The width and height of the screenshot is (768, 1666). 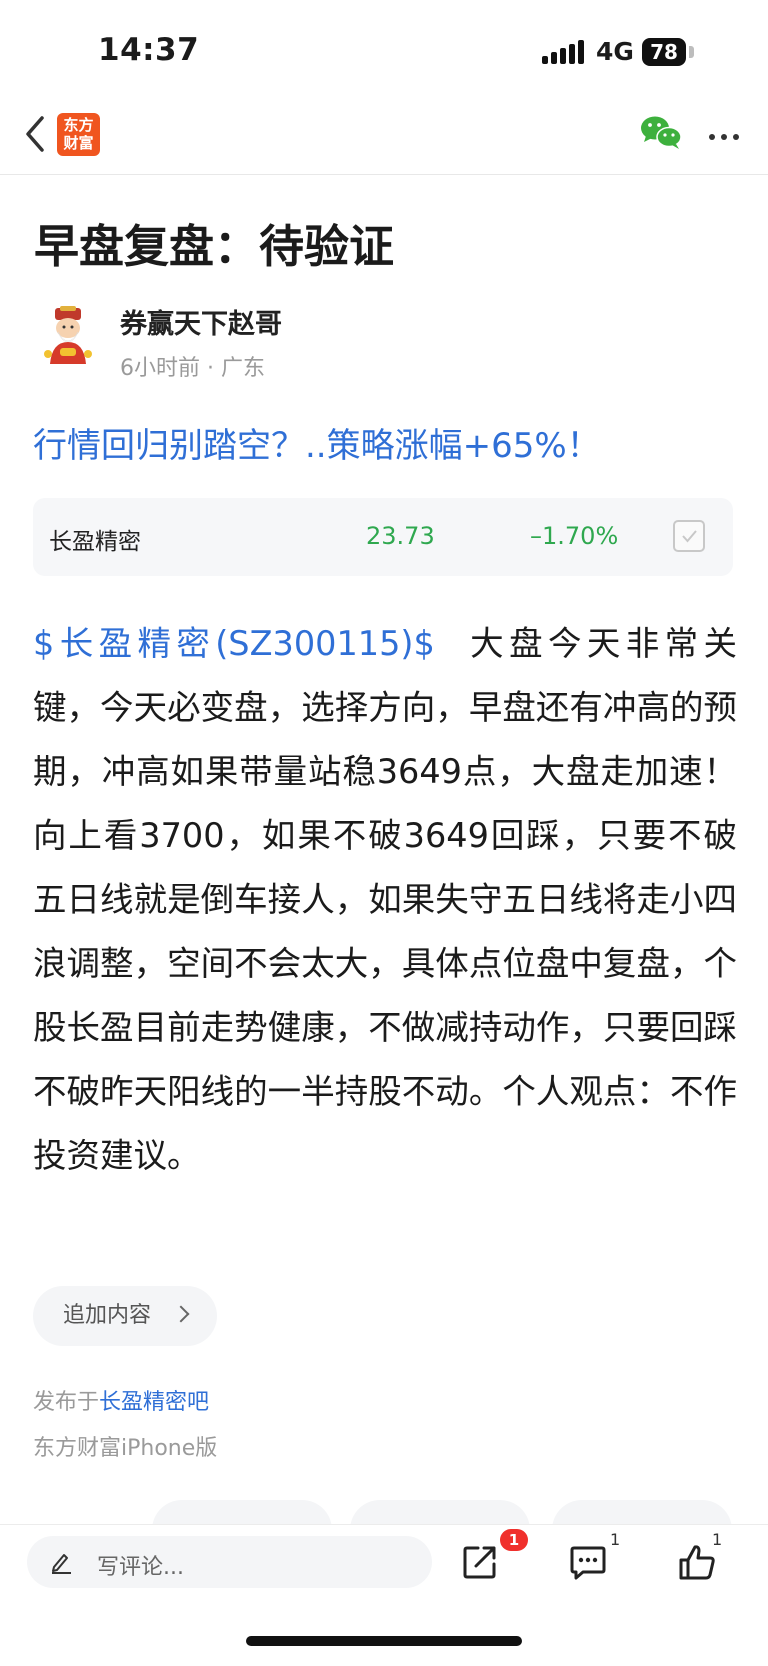 I want to click on stock-card: 长盈精密 23.73 –1.70%, so click(x=383, y=537).